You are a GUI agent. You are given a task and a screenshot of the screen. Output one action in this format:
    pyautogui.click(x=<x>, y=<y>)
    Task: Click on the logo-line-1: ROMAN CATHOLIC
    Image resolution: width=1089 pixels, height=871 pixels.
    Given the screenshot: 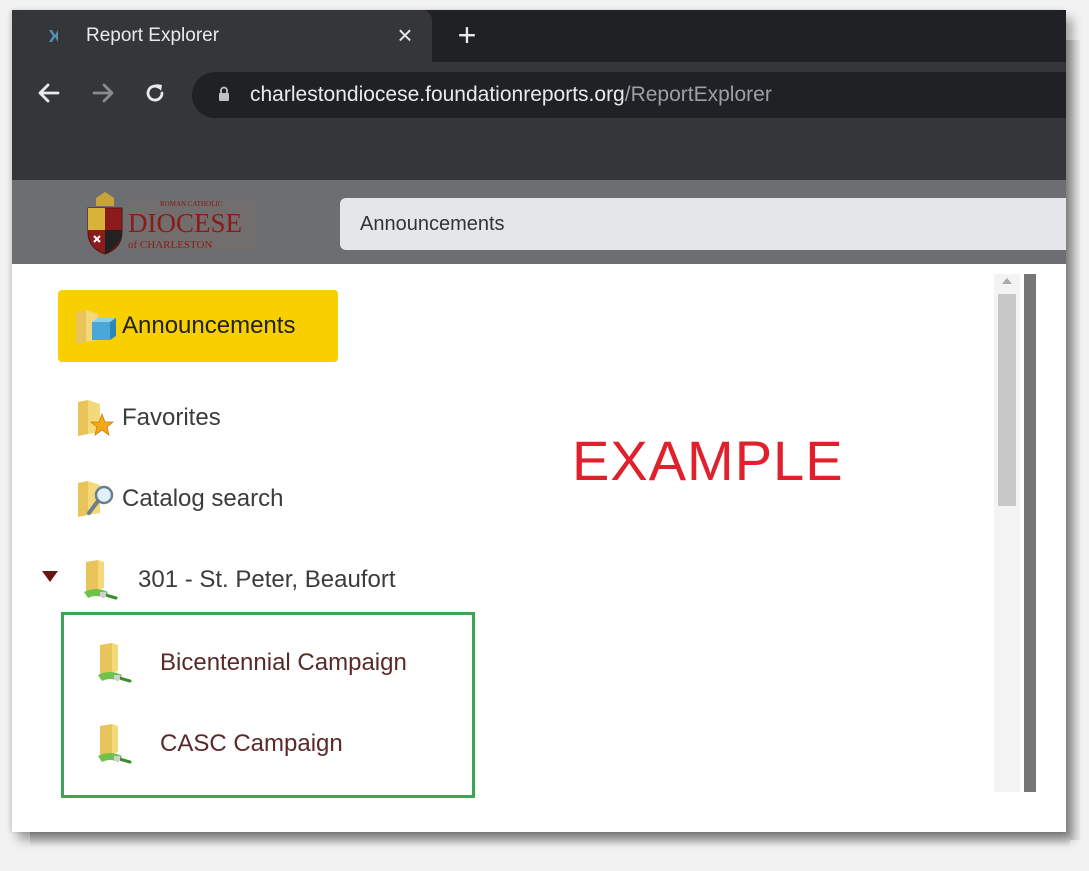 What is the action you would take?
    pyautogui.click(x=191, y=204)
    